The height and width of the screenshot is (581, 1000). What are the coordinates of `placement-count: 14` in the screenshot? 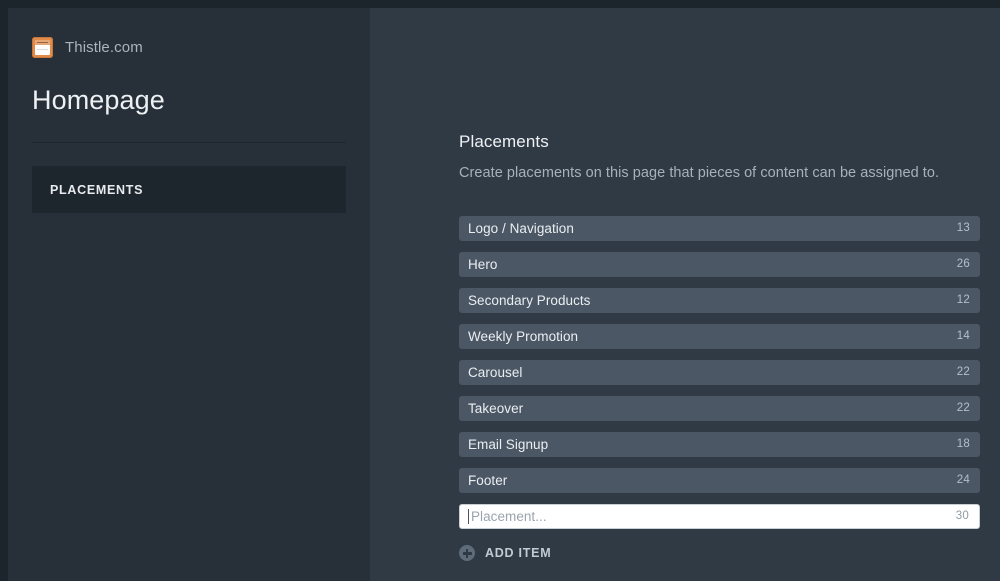 It's located at (963, 335).